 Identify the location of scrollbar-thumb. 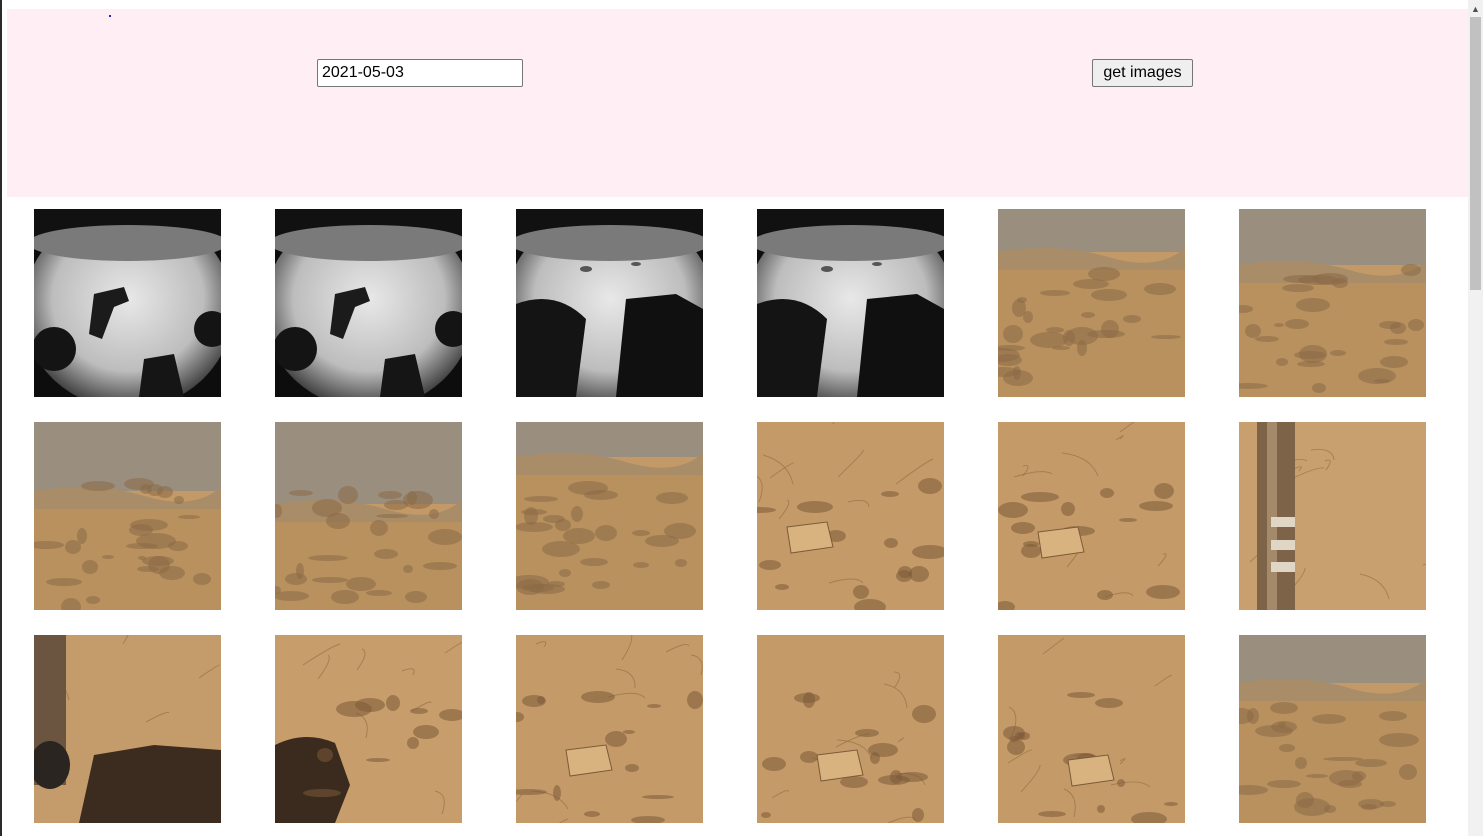
(1475, 153).